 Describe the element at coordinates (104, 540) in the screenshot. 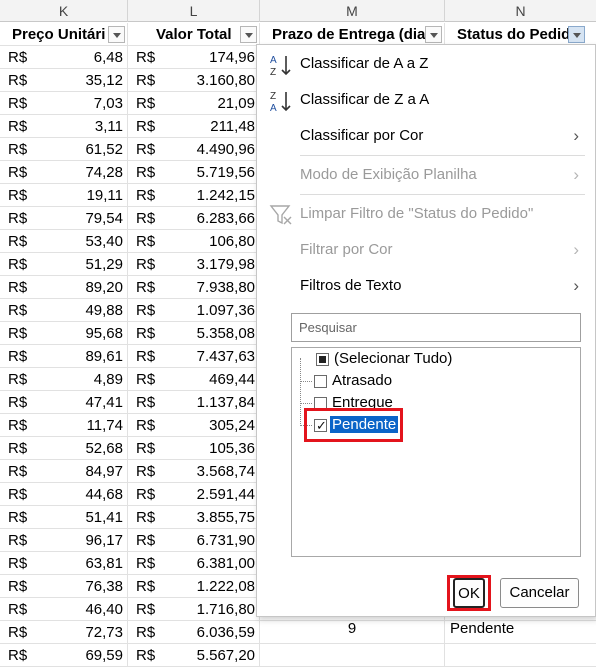

I see `unit-price-value: 96,17` at that location.